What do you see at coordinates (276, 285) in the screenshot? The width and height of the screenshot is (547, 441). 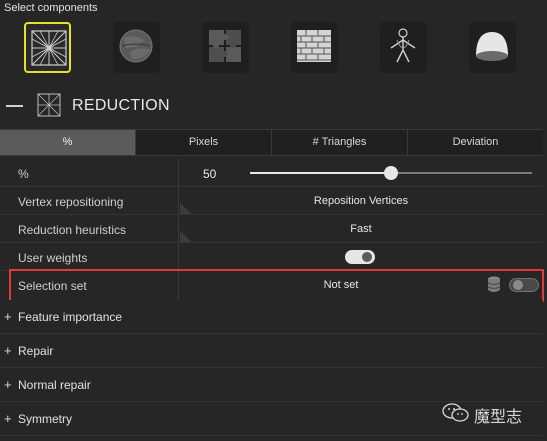 I see `selection-set-highlight` at bounding box center [276, 285].